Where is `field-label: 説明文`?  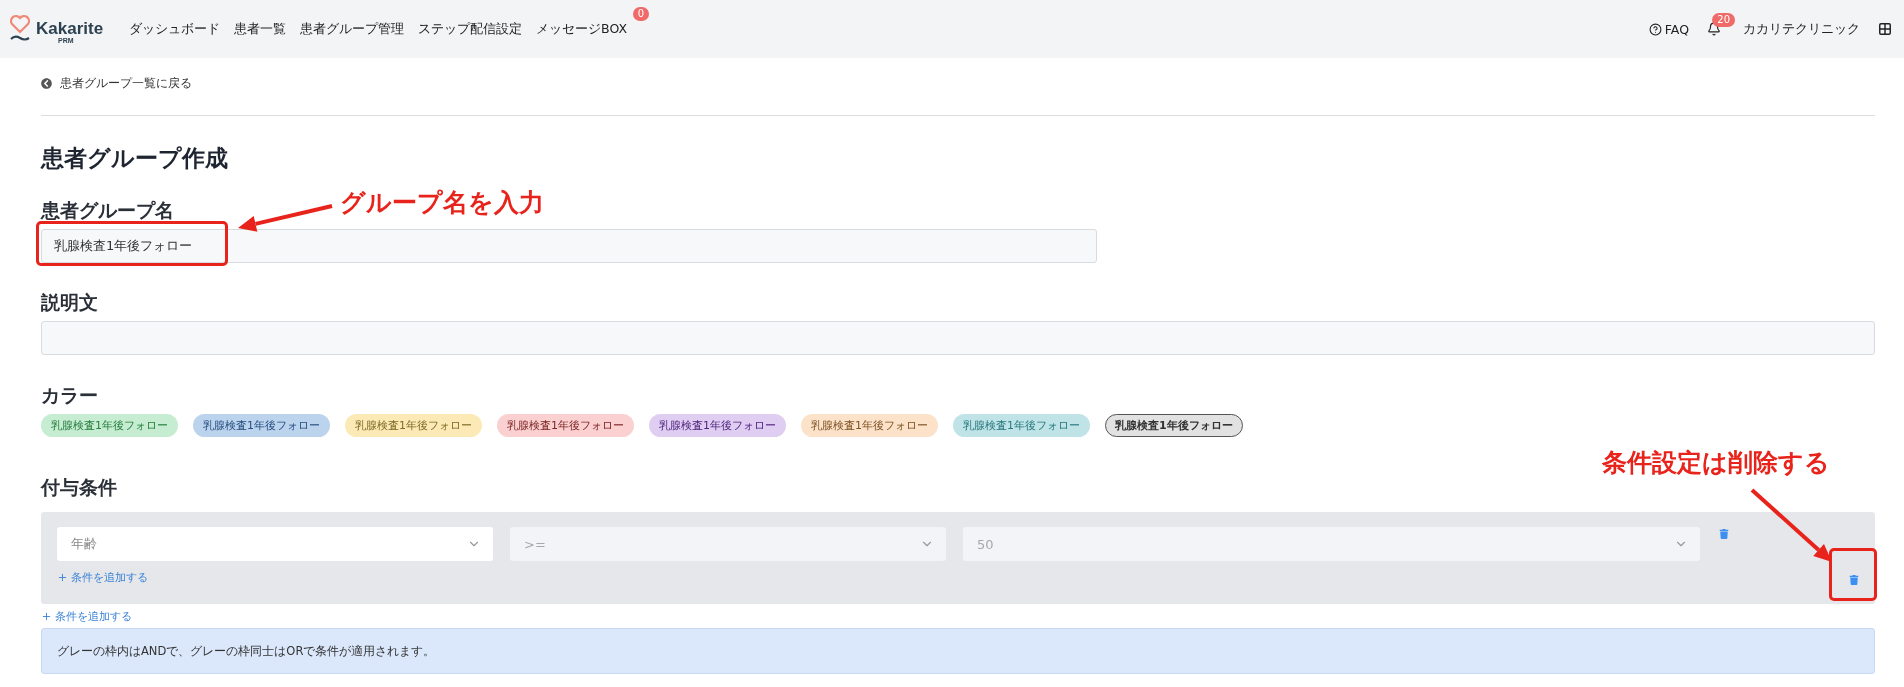 field-label: 説明文 is located at coordinates (69, 302).